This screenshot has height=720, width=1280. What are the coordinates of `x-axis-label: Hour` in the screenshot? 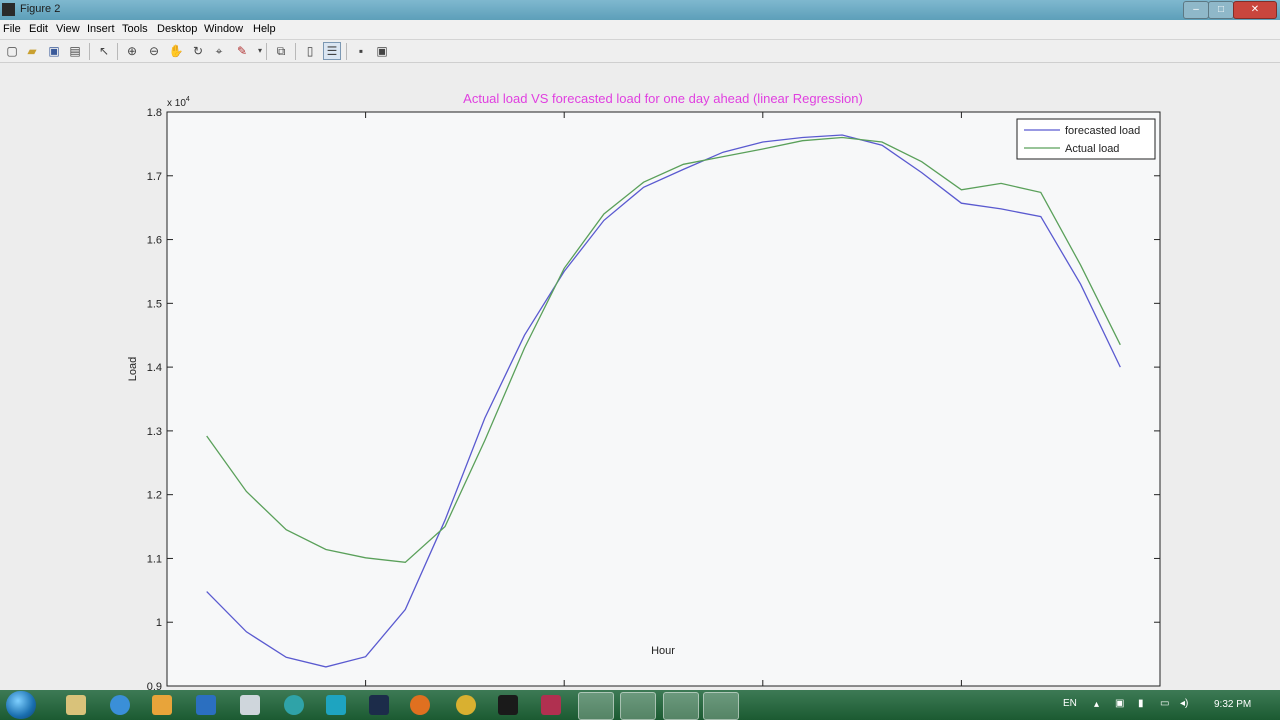 It's located at (663, 651).